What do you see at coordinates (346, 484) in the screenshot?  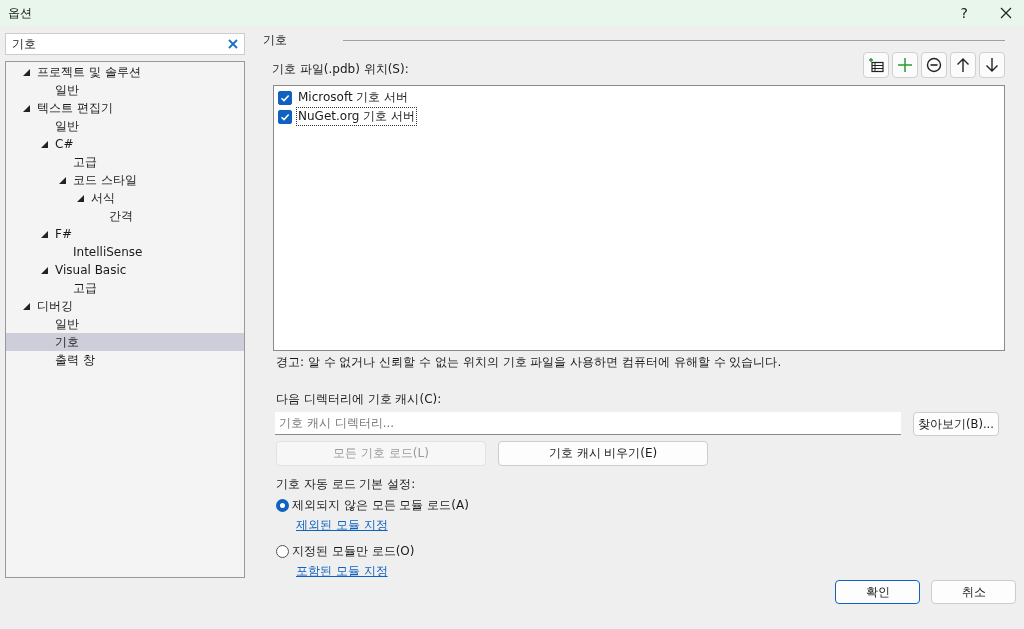 I see `autoload-label: 기호 자동 로드 기본 설정:` at bounding box center [346, 484].